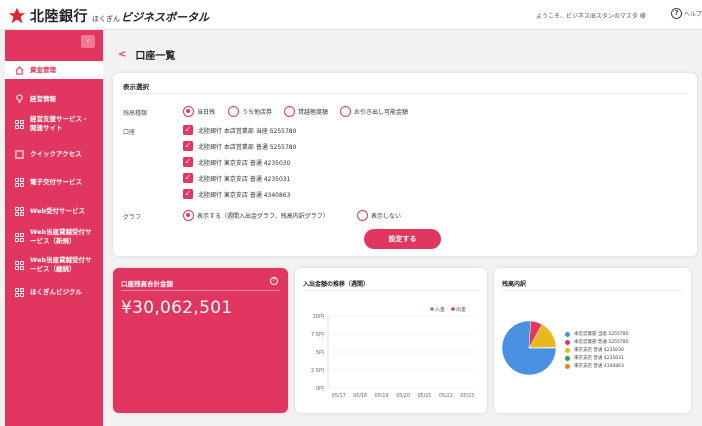 Image resolution: width=702 pixels, height=426 pixels. I want to click on sidebar-item-label: Web受付サービス, so click(57, 210).